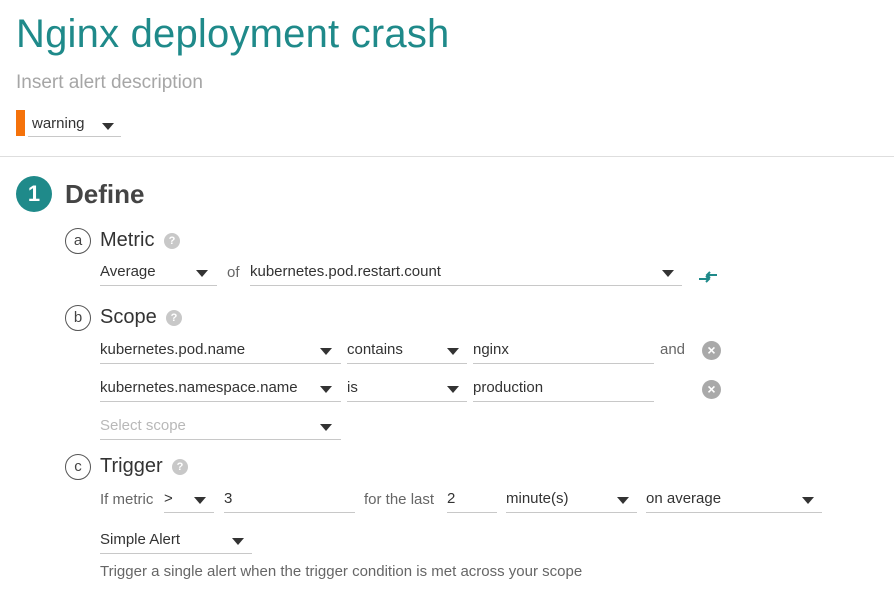  Describe the element at coordinates (168, 498) in the screenshot. I see `comparator-value: >` at that location.